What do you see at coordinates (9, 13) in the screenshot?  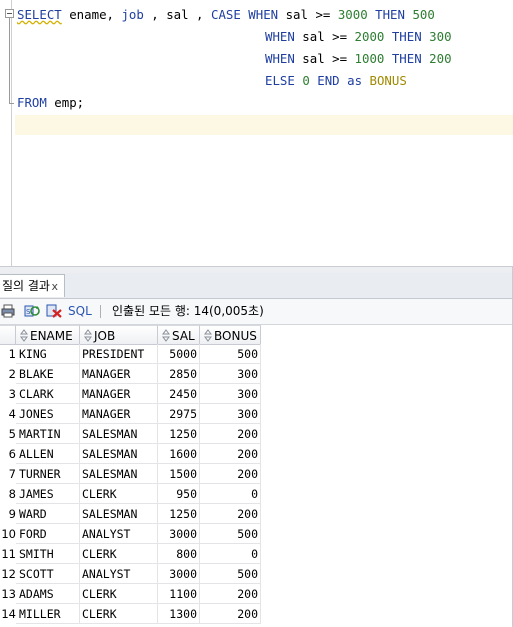 I see `fold-toggle-icon` at bounding box center [9, 13].